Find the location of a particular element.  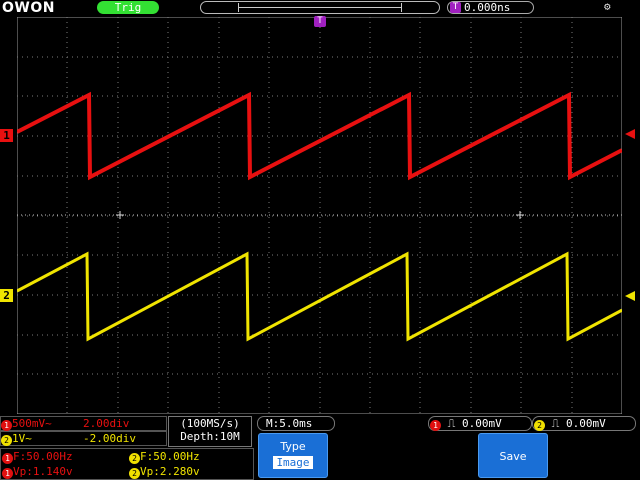

acquisition-info: (100MS/s) Depth:10M is located at coordinates (210, 431).